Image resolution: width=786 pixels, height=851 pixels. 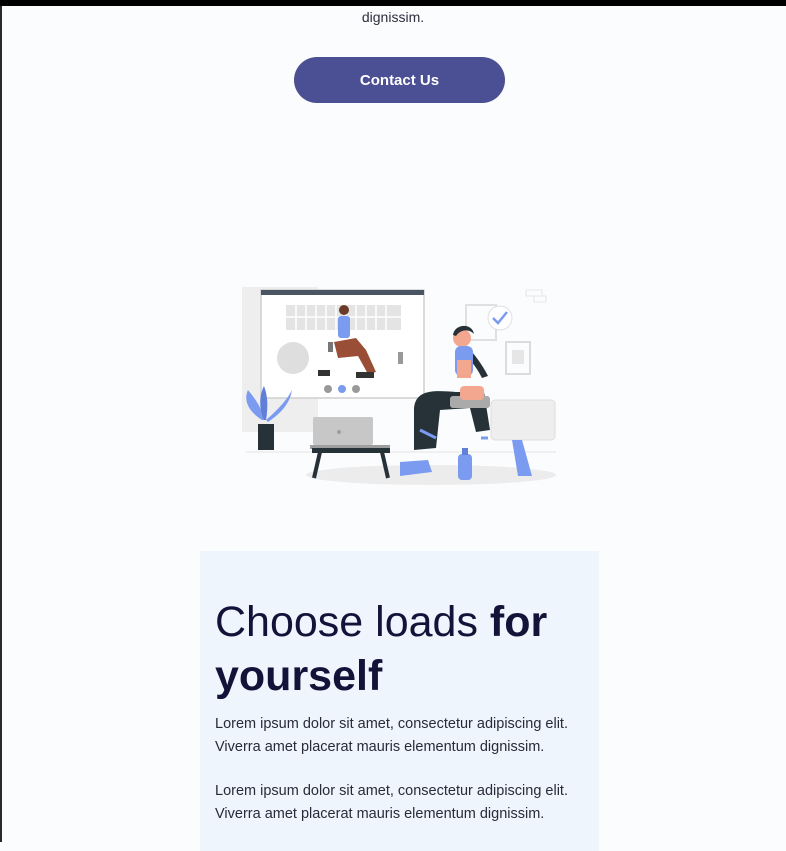 I want to click on feature-title: Choose loads for yourself, so click(x=400, y=649).